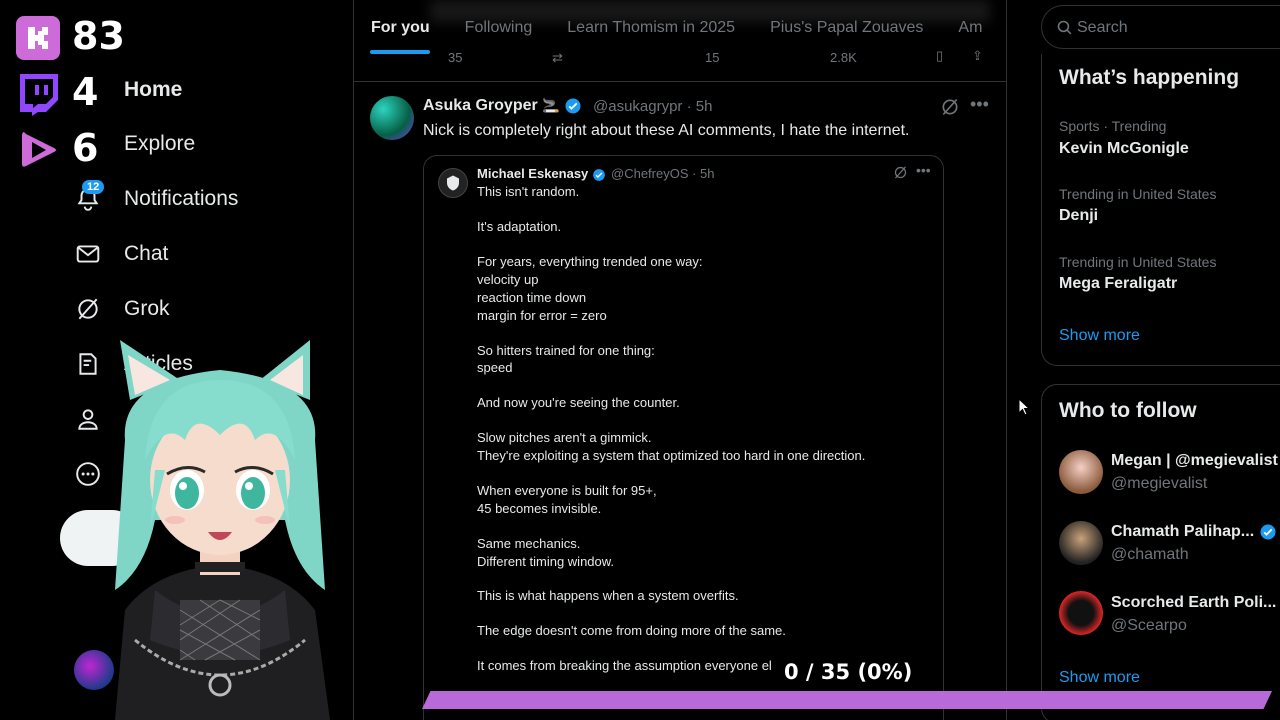 The width and height of the screenshot is (1280, 720). Describe the element at coordinates (1064, 30) in the screenshot. I see `search-icon` at that location.